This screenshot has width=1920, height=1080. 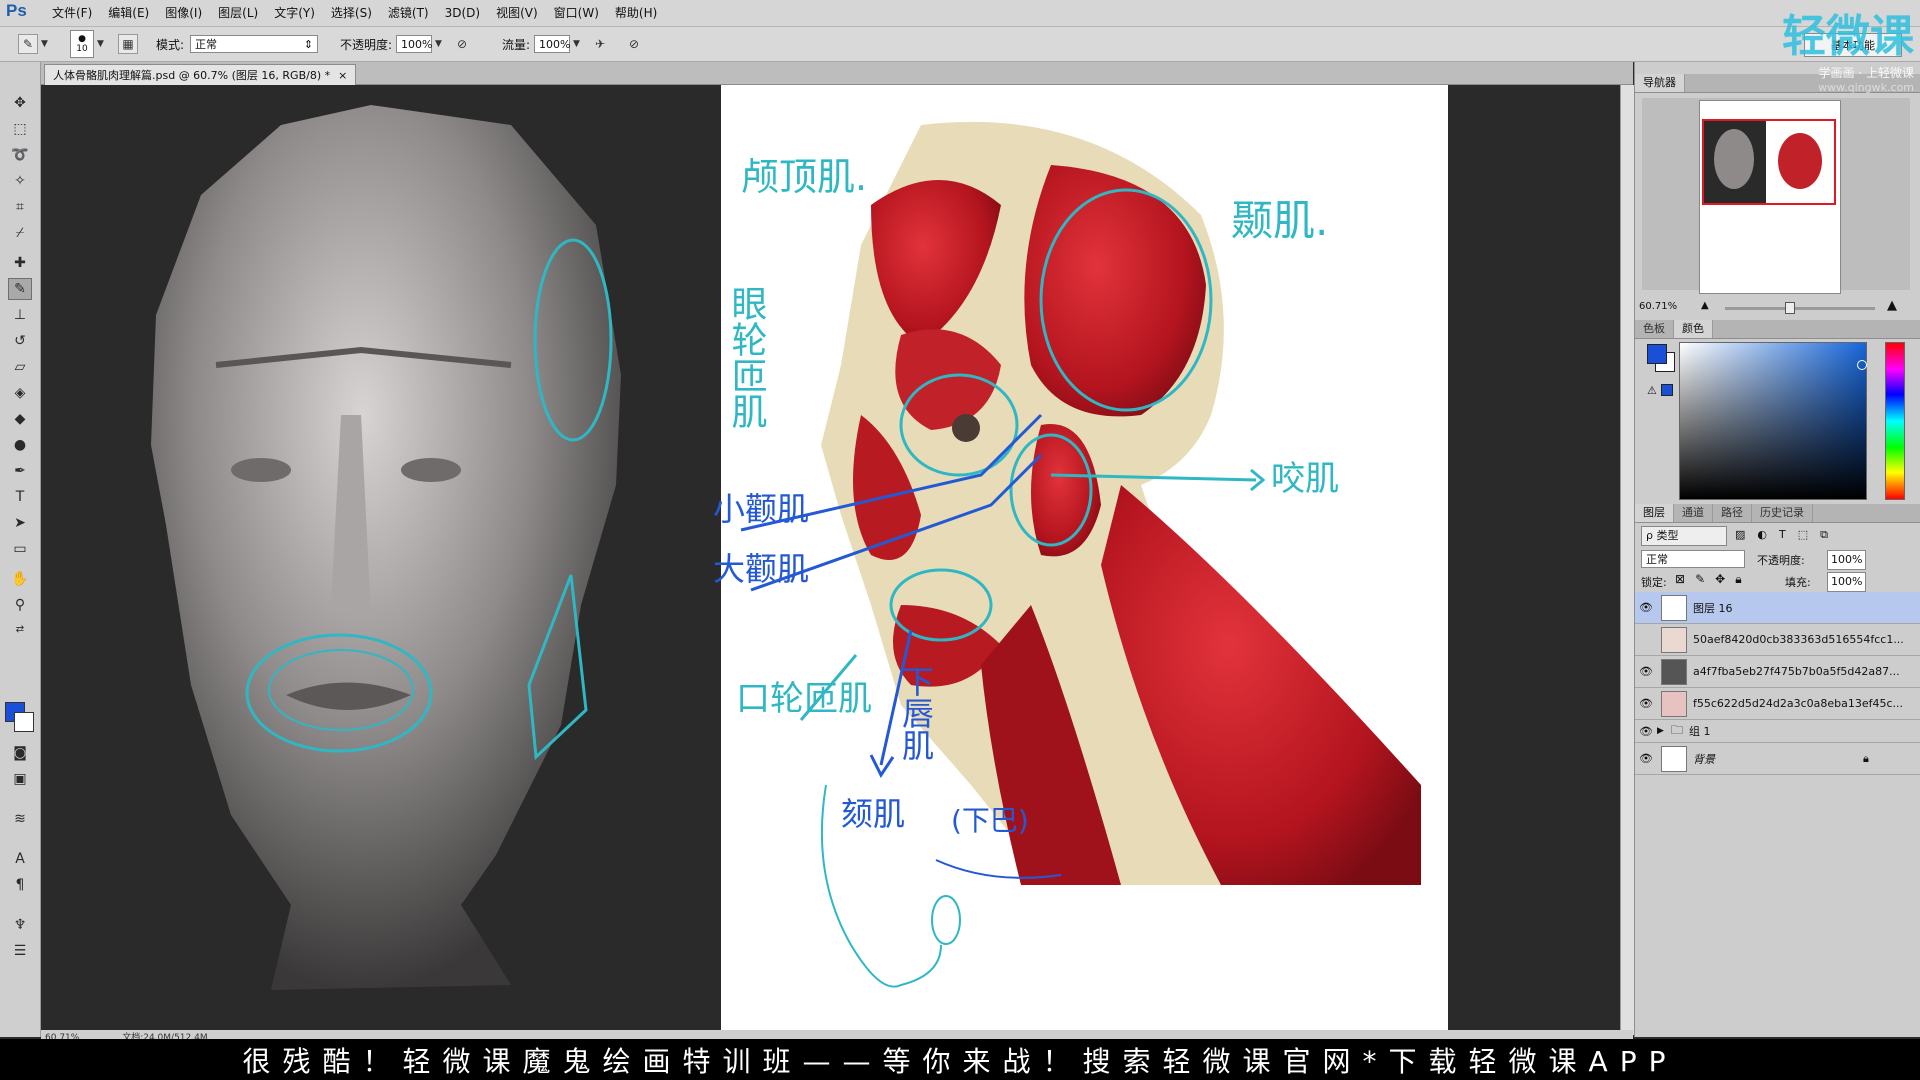 I want to click on pen-tool-icon: ✒, so click(x=20, y=471).